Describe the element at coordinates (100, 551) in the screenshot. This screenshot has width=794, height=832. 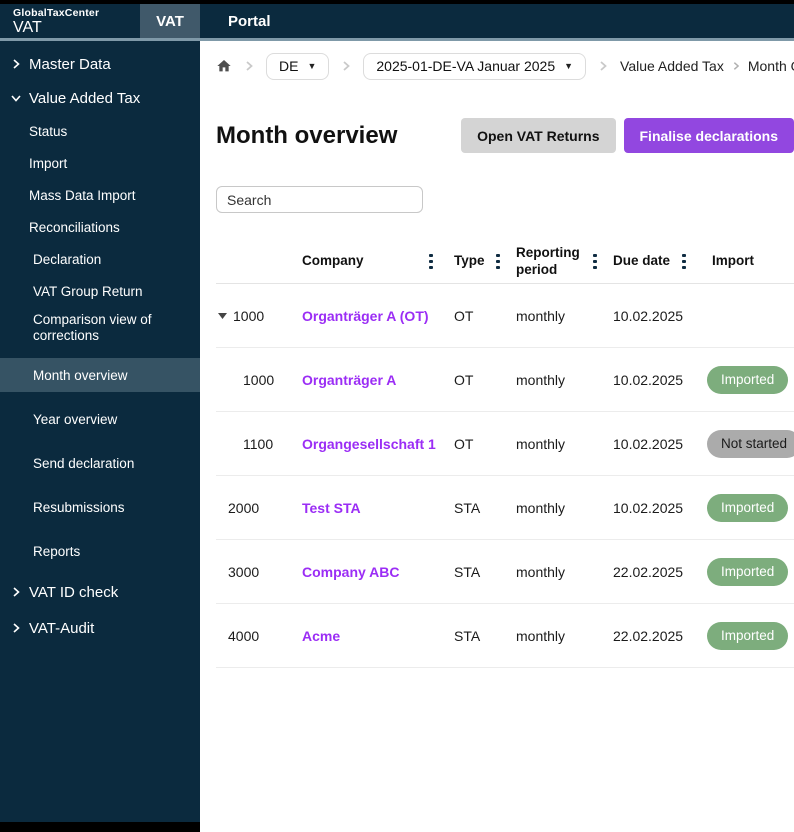
I see `sidebar-item-reports: Reports` at that location.